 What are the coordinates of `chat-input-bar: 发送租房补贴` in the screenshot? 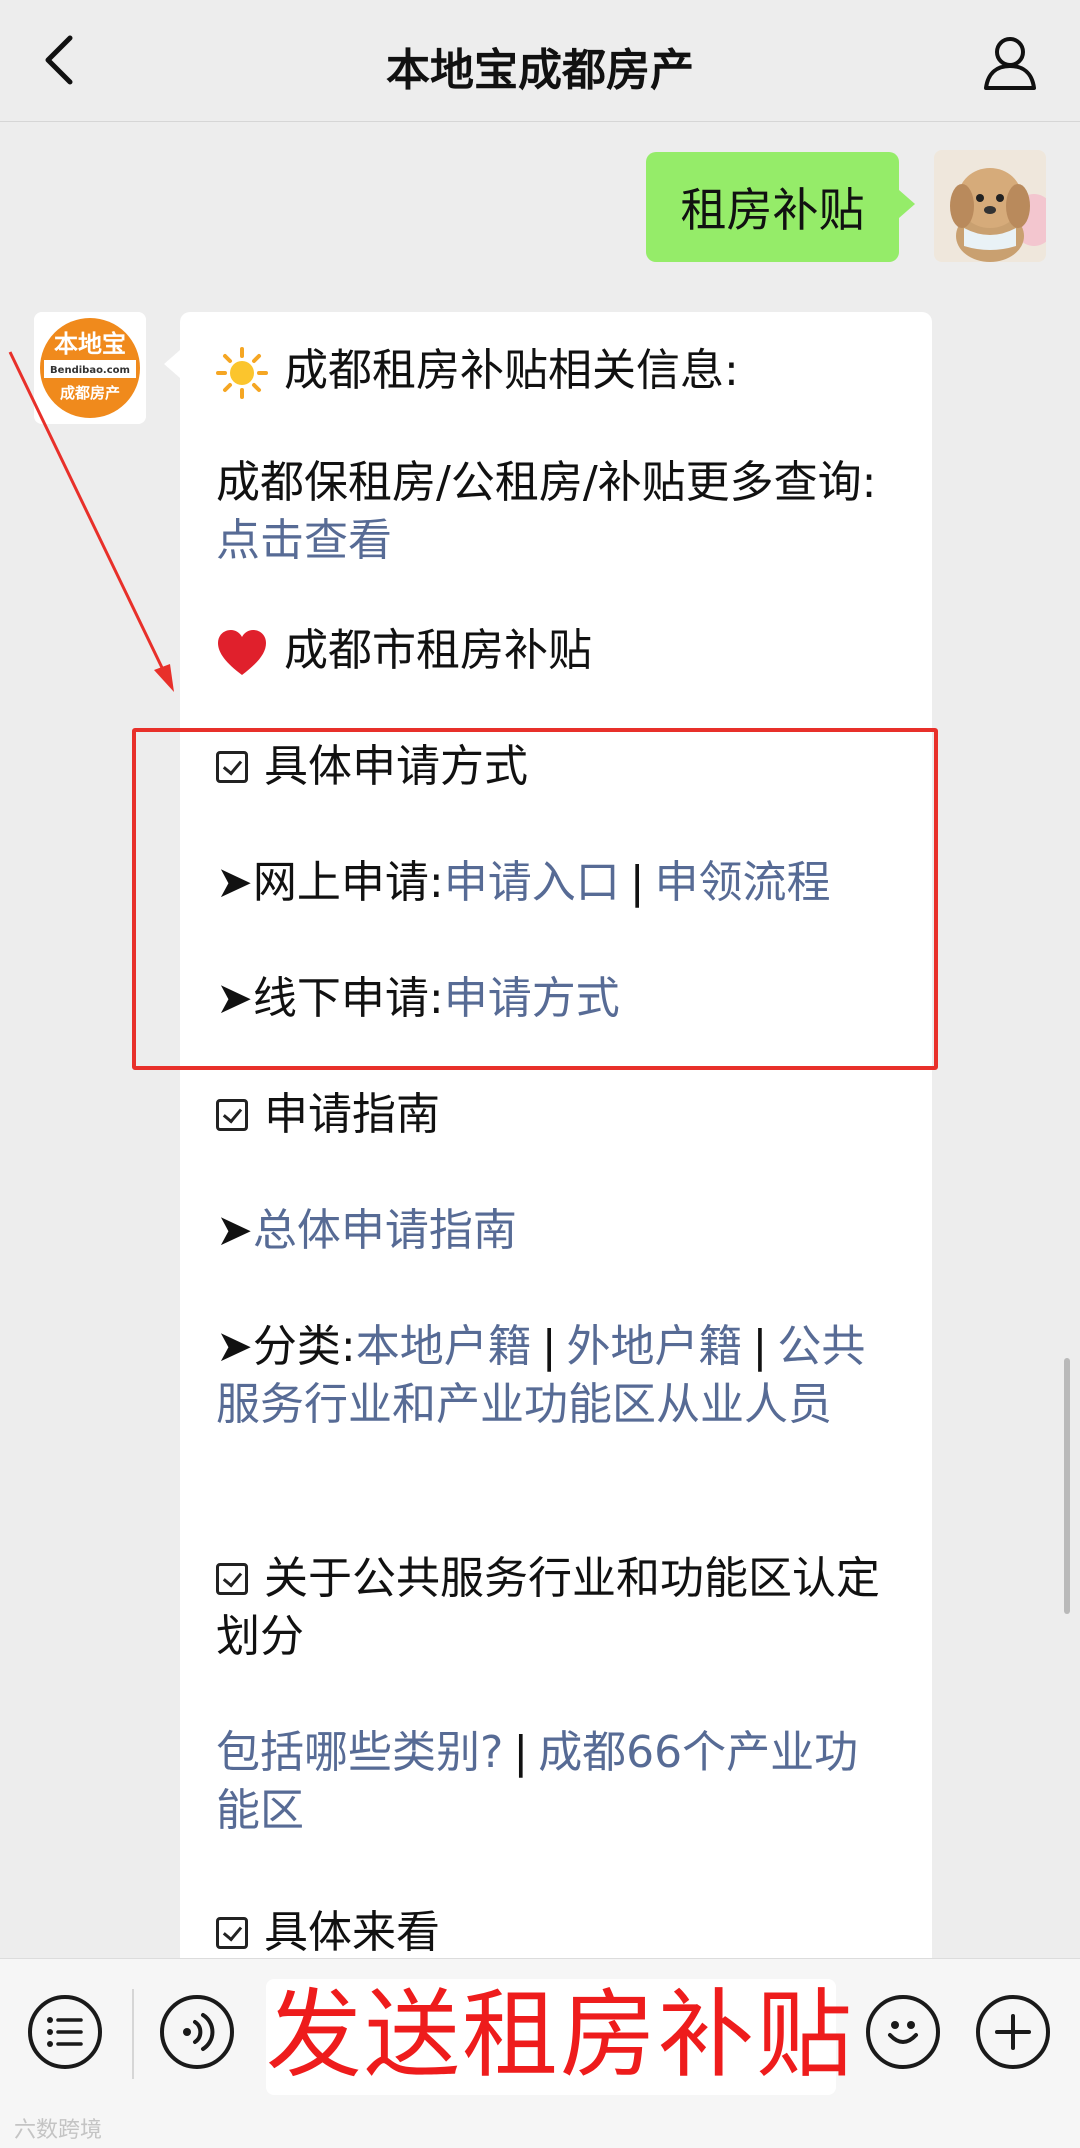 It's located at (540, 2053).